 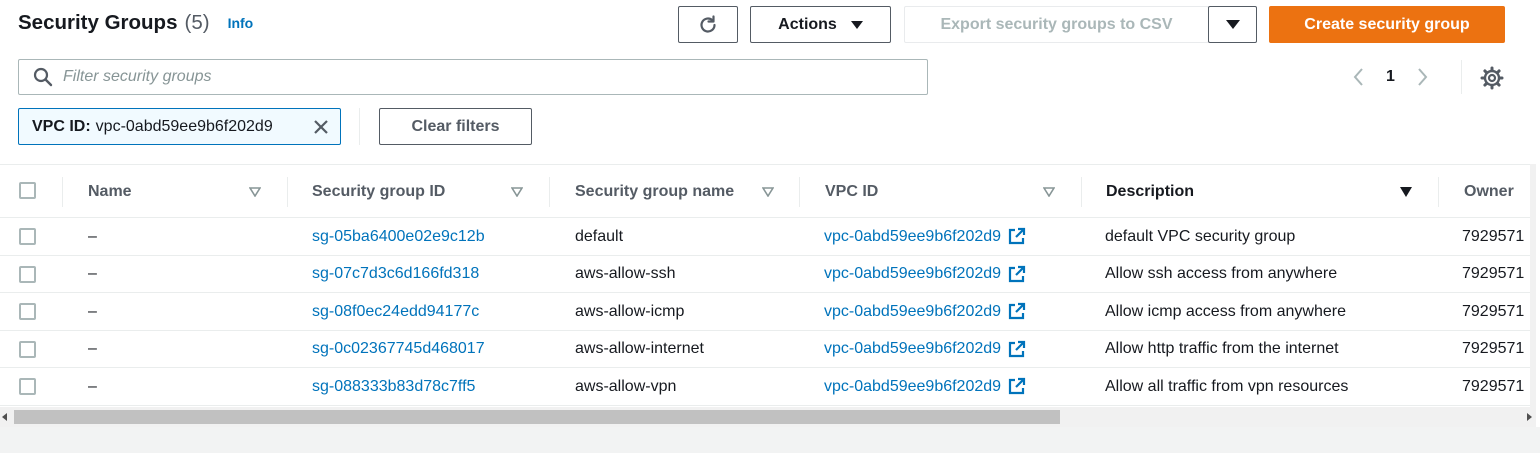 What do you see at coordinates (1227, 386) in the screenshot?
I see `cell-description: Allow all traffic from vpn resources` at bounding box center [1227, 386].